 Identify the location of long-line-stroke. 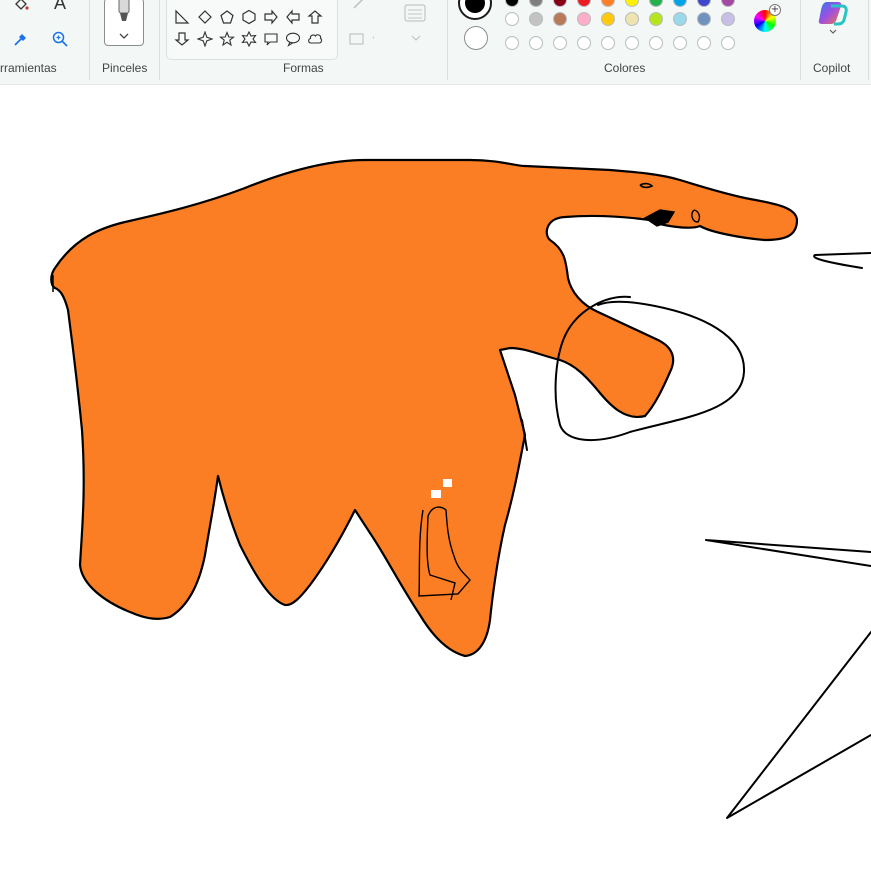
(788, 553).